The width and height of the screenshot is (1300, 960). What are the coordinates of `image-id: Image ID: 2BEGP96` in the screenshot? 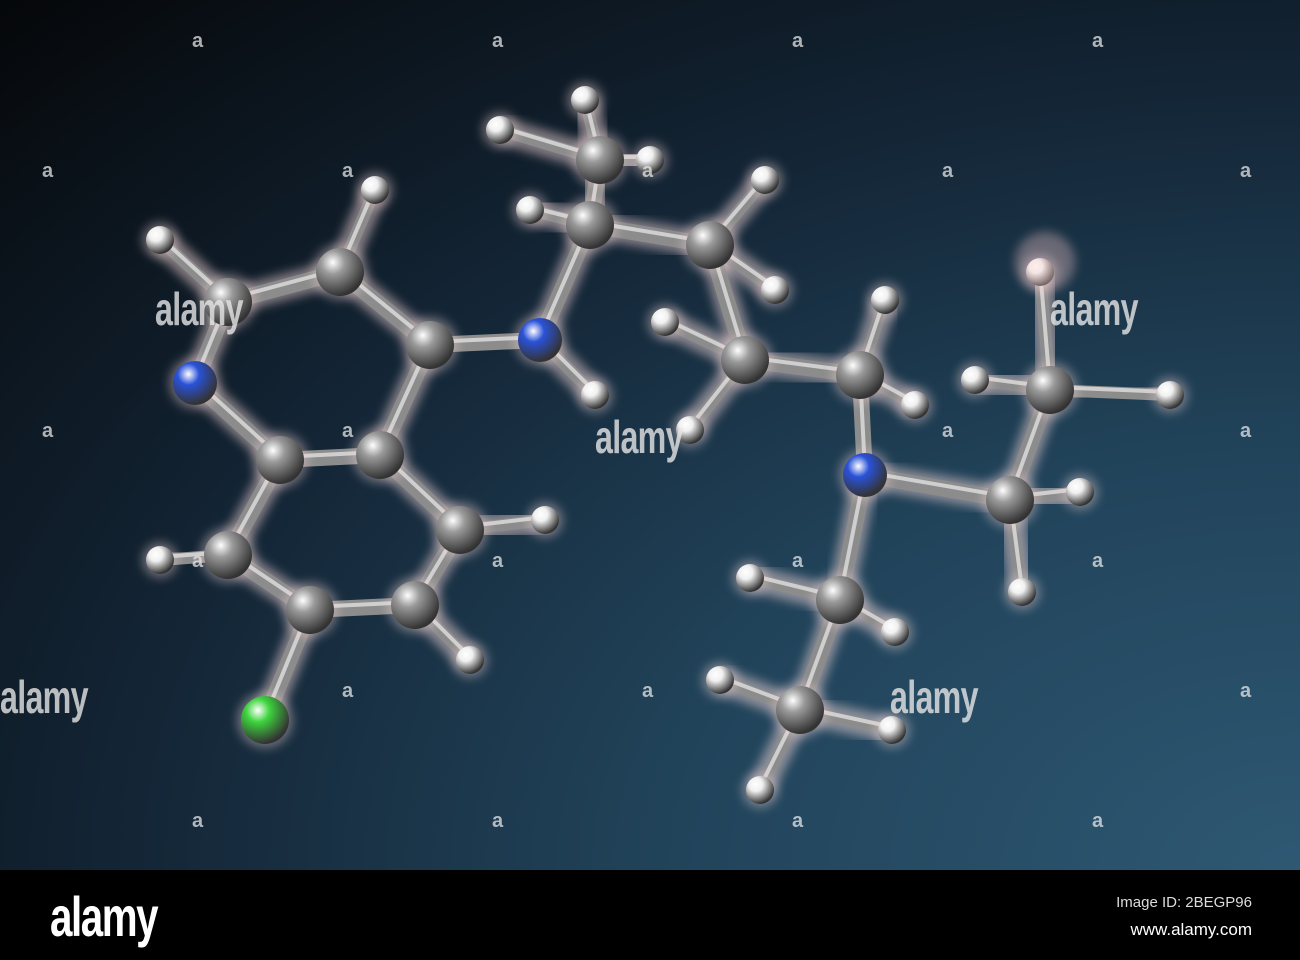 It's located at (1184, 902).